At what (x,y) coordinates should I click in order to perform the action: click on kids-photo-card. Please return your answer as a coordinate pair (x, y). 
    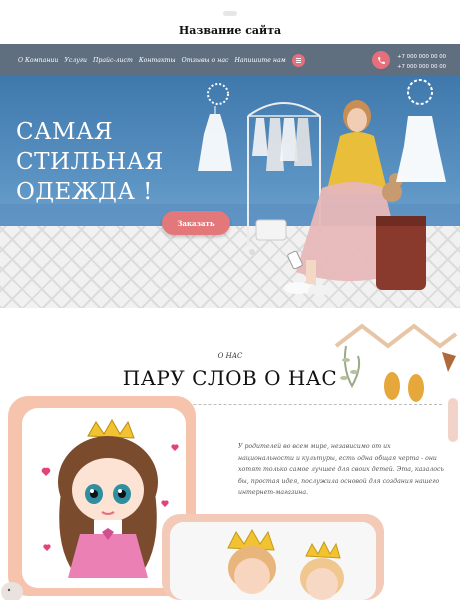
    Looking at the image, I should click on (273, 557).